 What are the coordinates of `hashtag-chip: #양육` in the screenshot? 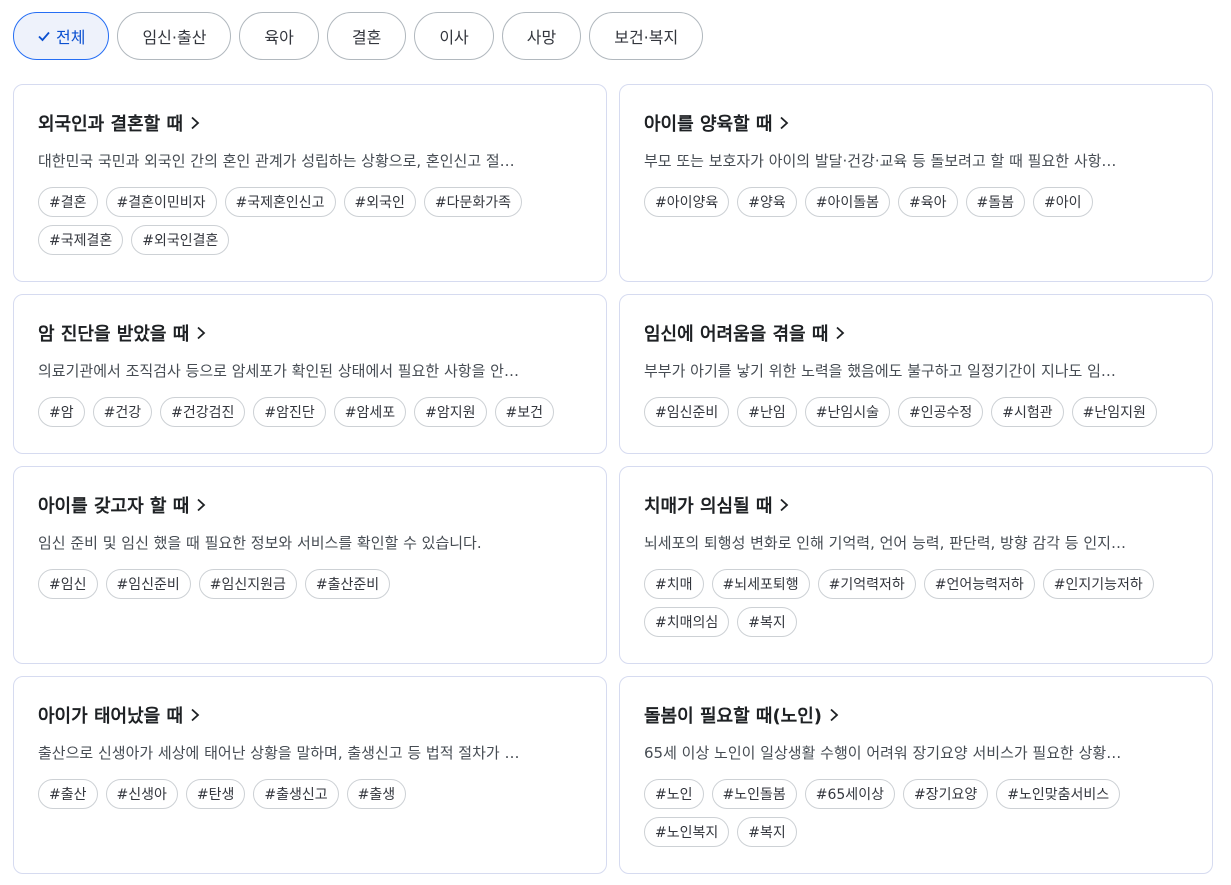 It's located at (767, 202).